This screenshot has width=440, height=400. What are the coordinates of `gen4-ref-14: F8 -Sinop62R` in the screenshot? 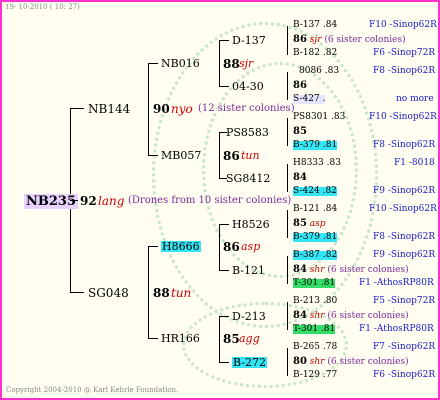 It's located at (404, 237).